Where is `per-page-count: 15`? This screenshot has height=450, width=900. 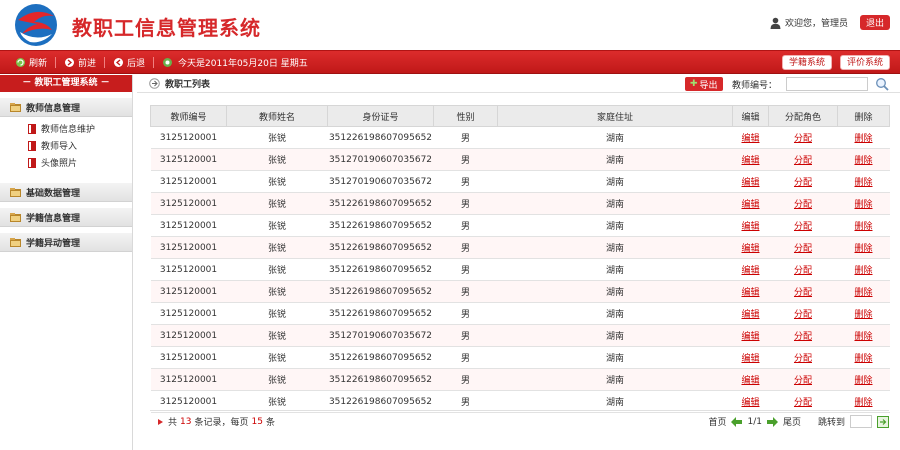
per-page-count: 15 is located at coordinates (257, 421).